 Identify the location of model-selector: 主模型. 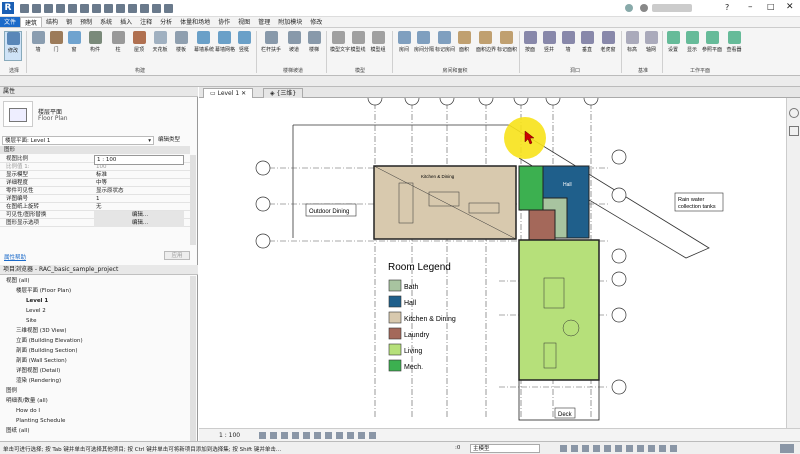
(505, 448).